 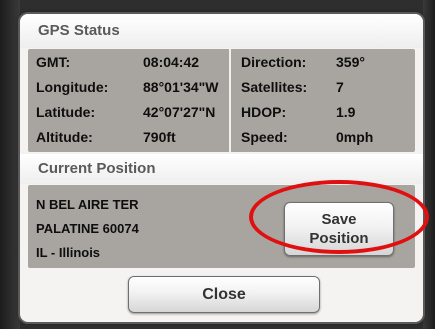 I want to click on direction-value: 359°, so click(x=350, y=62).